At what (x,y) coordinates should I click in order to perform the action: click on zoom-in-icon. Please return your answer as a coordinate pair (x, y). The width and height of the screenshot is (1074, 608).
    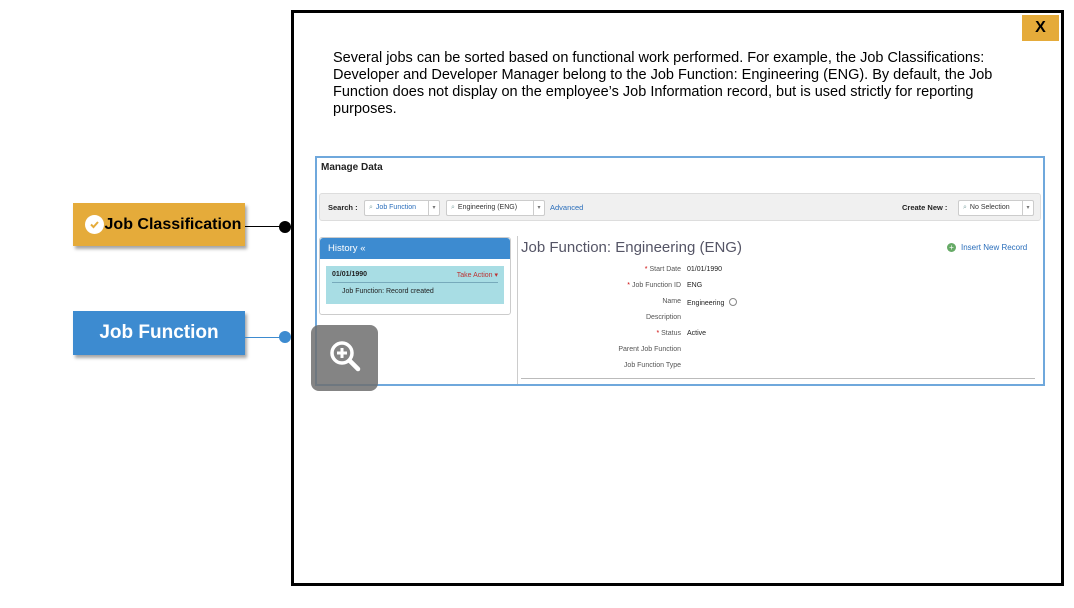
    Looking at the image, I should click on (345, 358).